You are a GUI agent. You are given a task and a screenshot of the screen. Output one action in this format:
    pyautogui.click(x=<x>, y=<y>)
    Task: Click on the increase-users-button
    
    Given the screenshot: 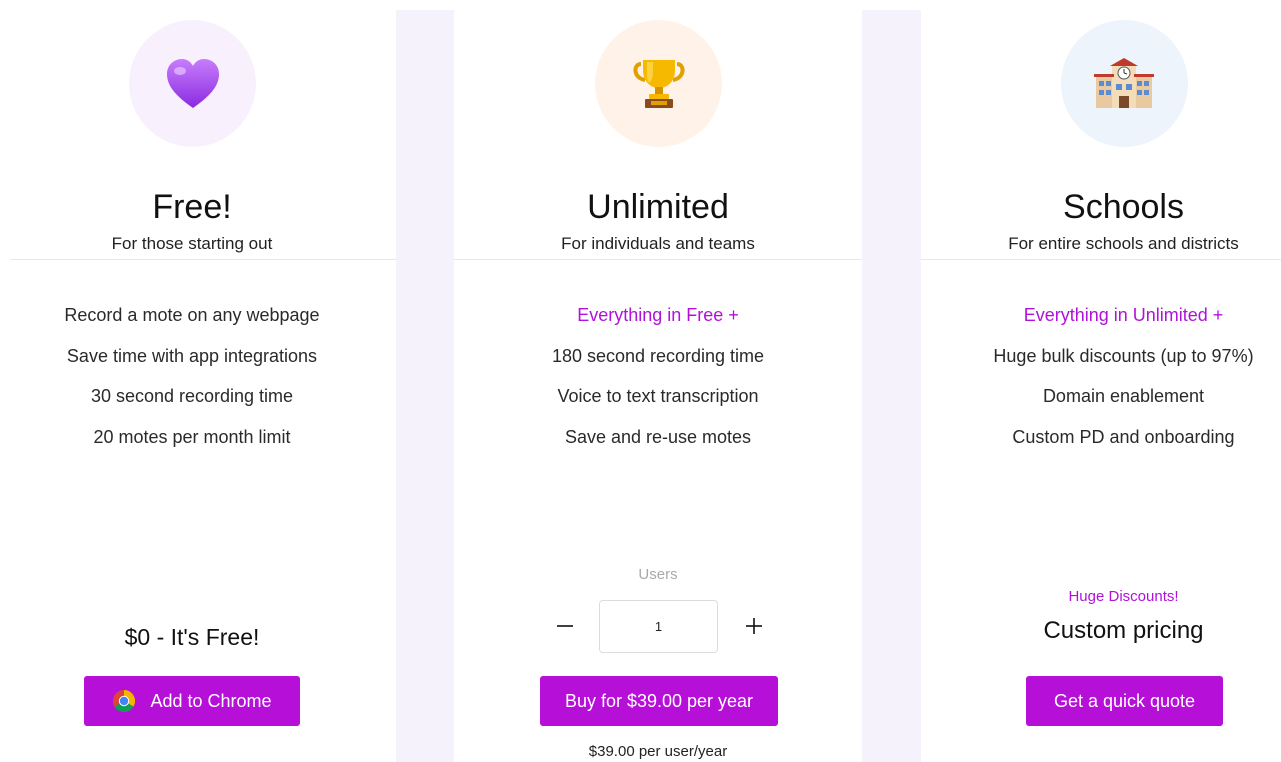 What is the action you would take?
    pyautogui.click(x=754, y=626)
    